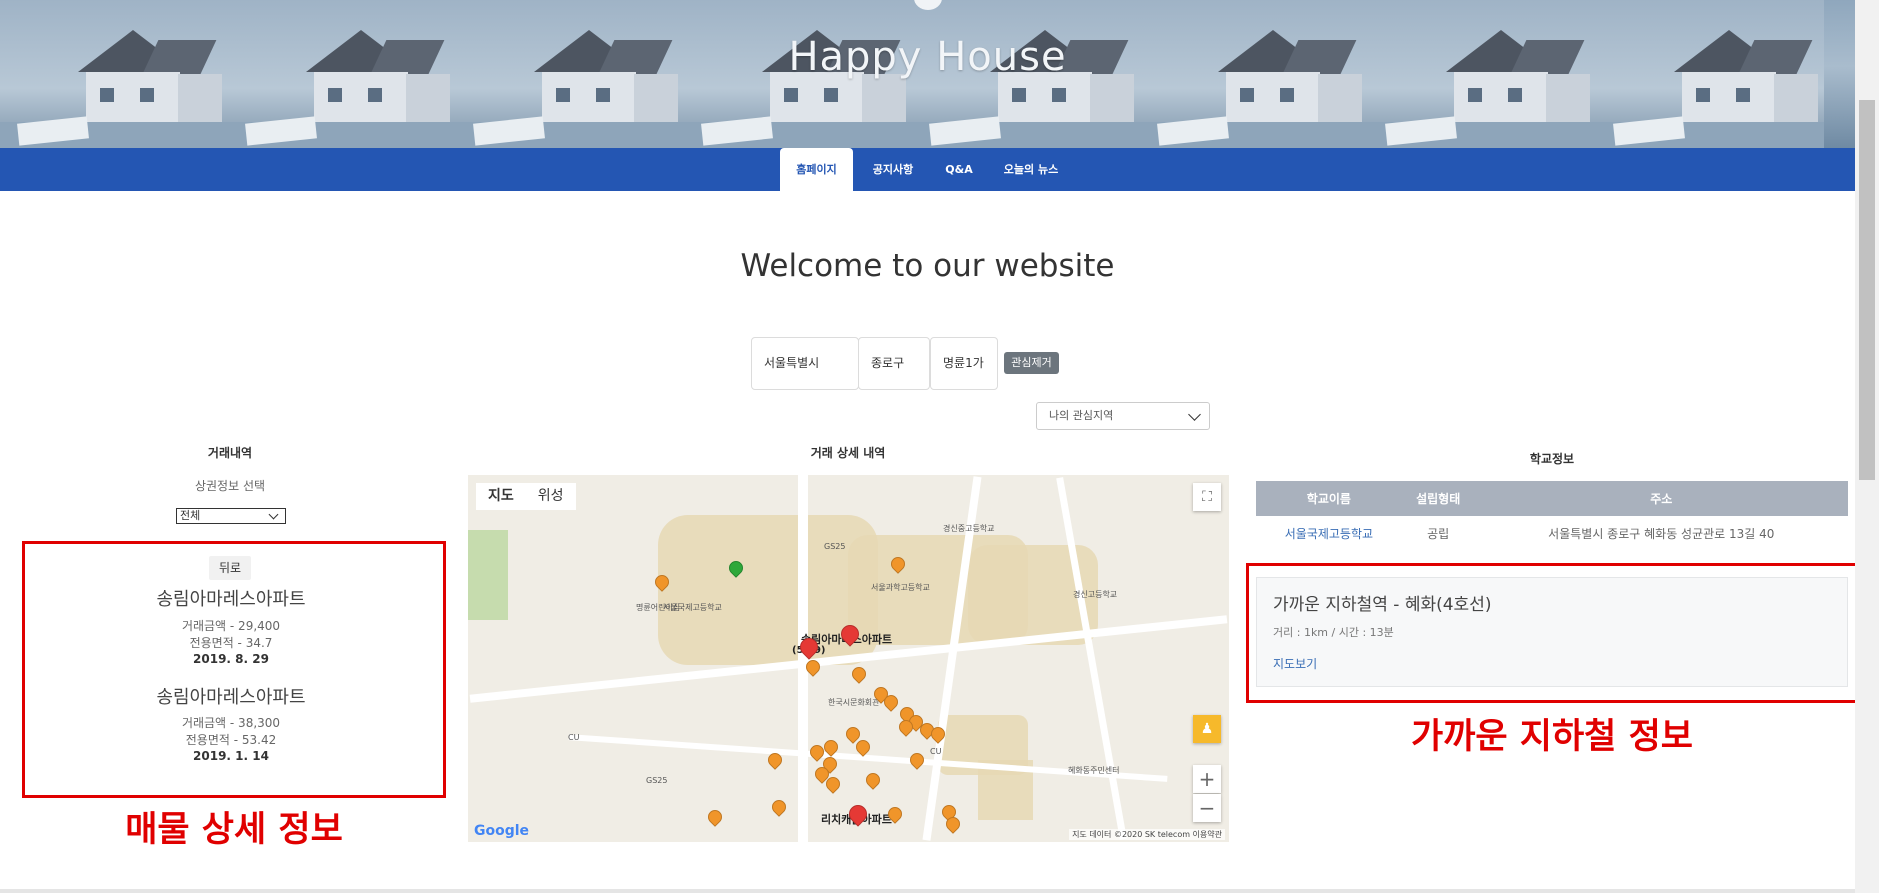 The image size is (1879, 893). Describe the element at coordinates (1295, 663) in the screenshot. I see `view-map-link: 지도보기` at that location.